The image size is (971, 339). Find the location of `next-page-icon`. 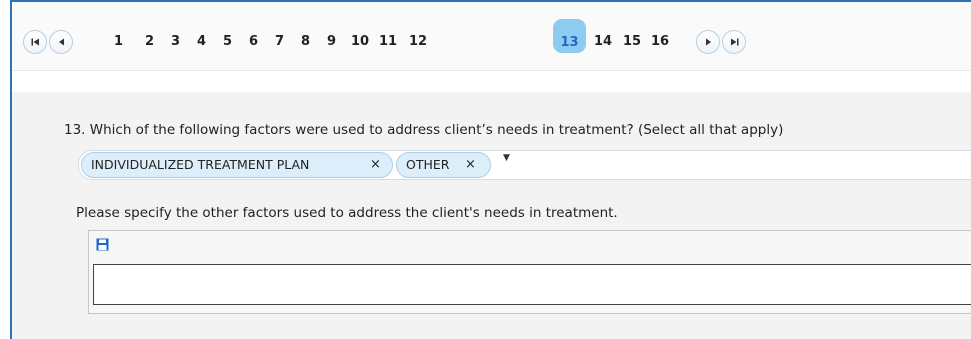

next-page-icon is located at coordinates (708, 42).